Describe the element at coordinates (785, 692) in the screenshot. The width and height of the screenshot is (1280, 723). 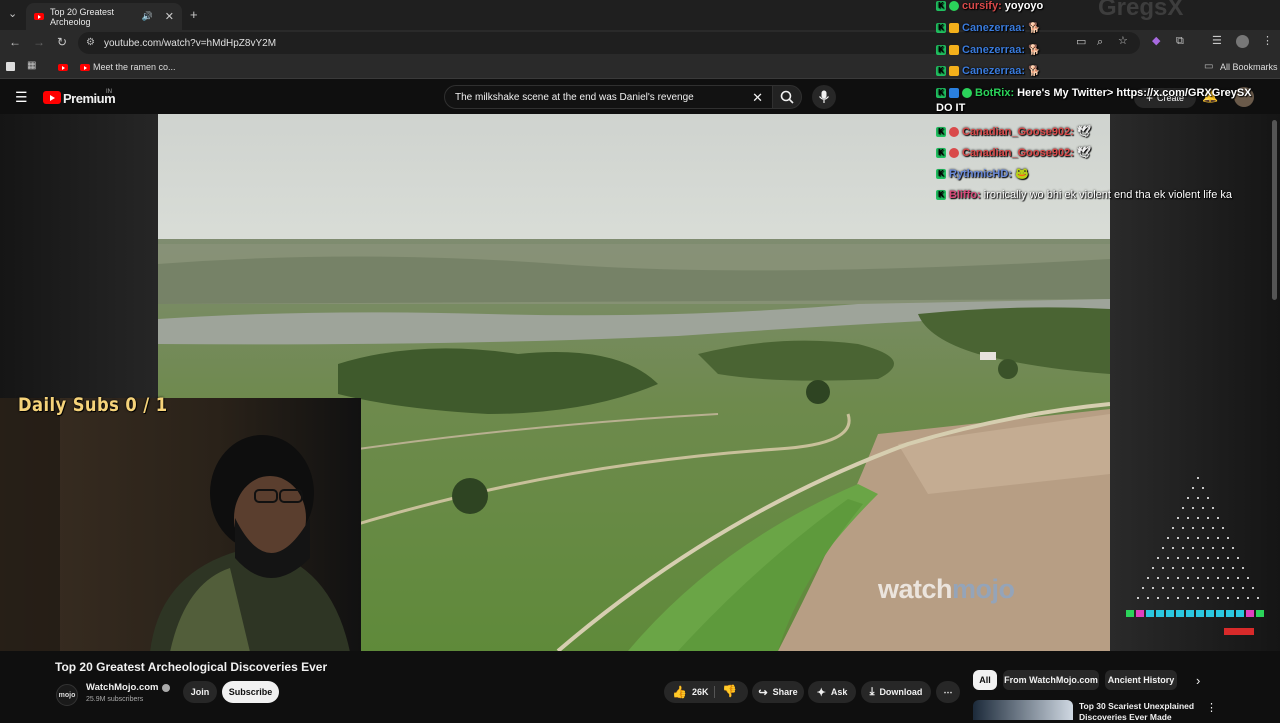
I see `share-label: Share` at that location.